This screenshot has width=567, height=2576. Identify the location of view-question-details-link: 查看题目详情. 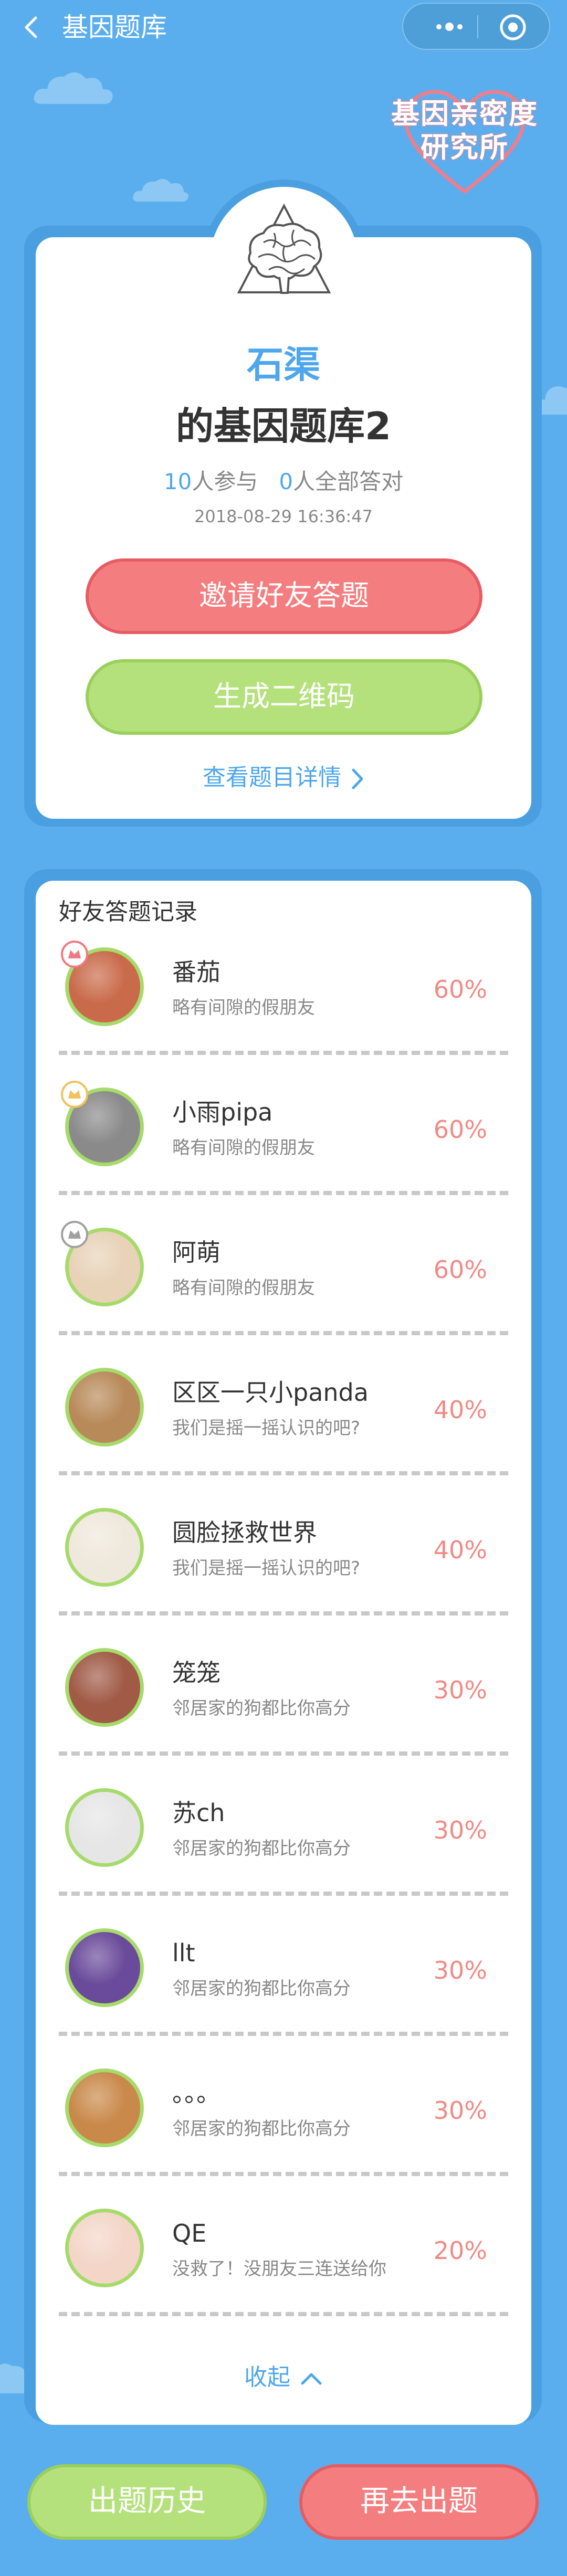
(283, 778).